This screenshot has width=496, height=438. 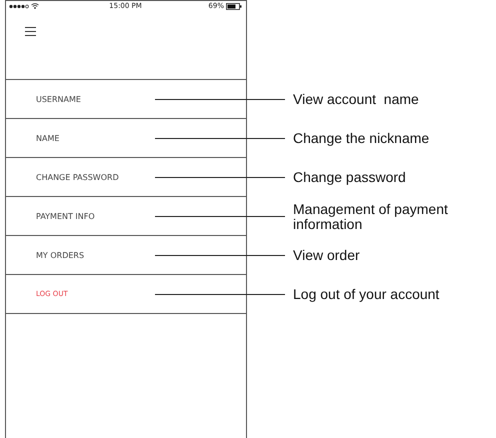 I want to click on annotation-text: Change the nickname, so click(x=361, y=138).